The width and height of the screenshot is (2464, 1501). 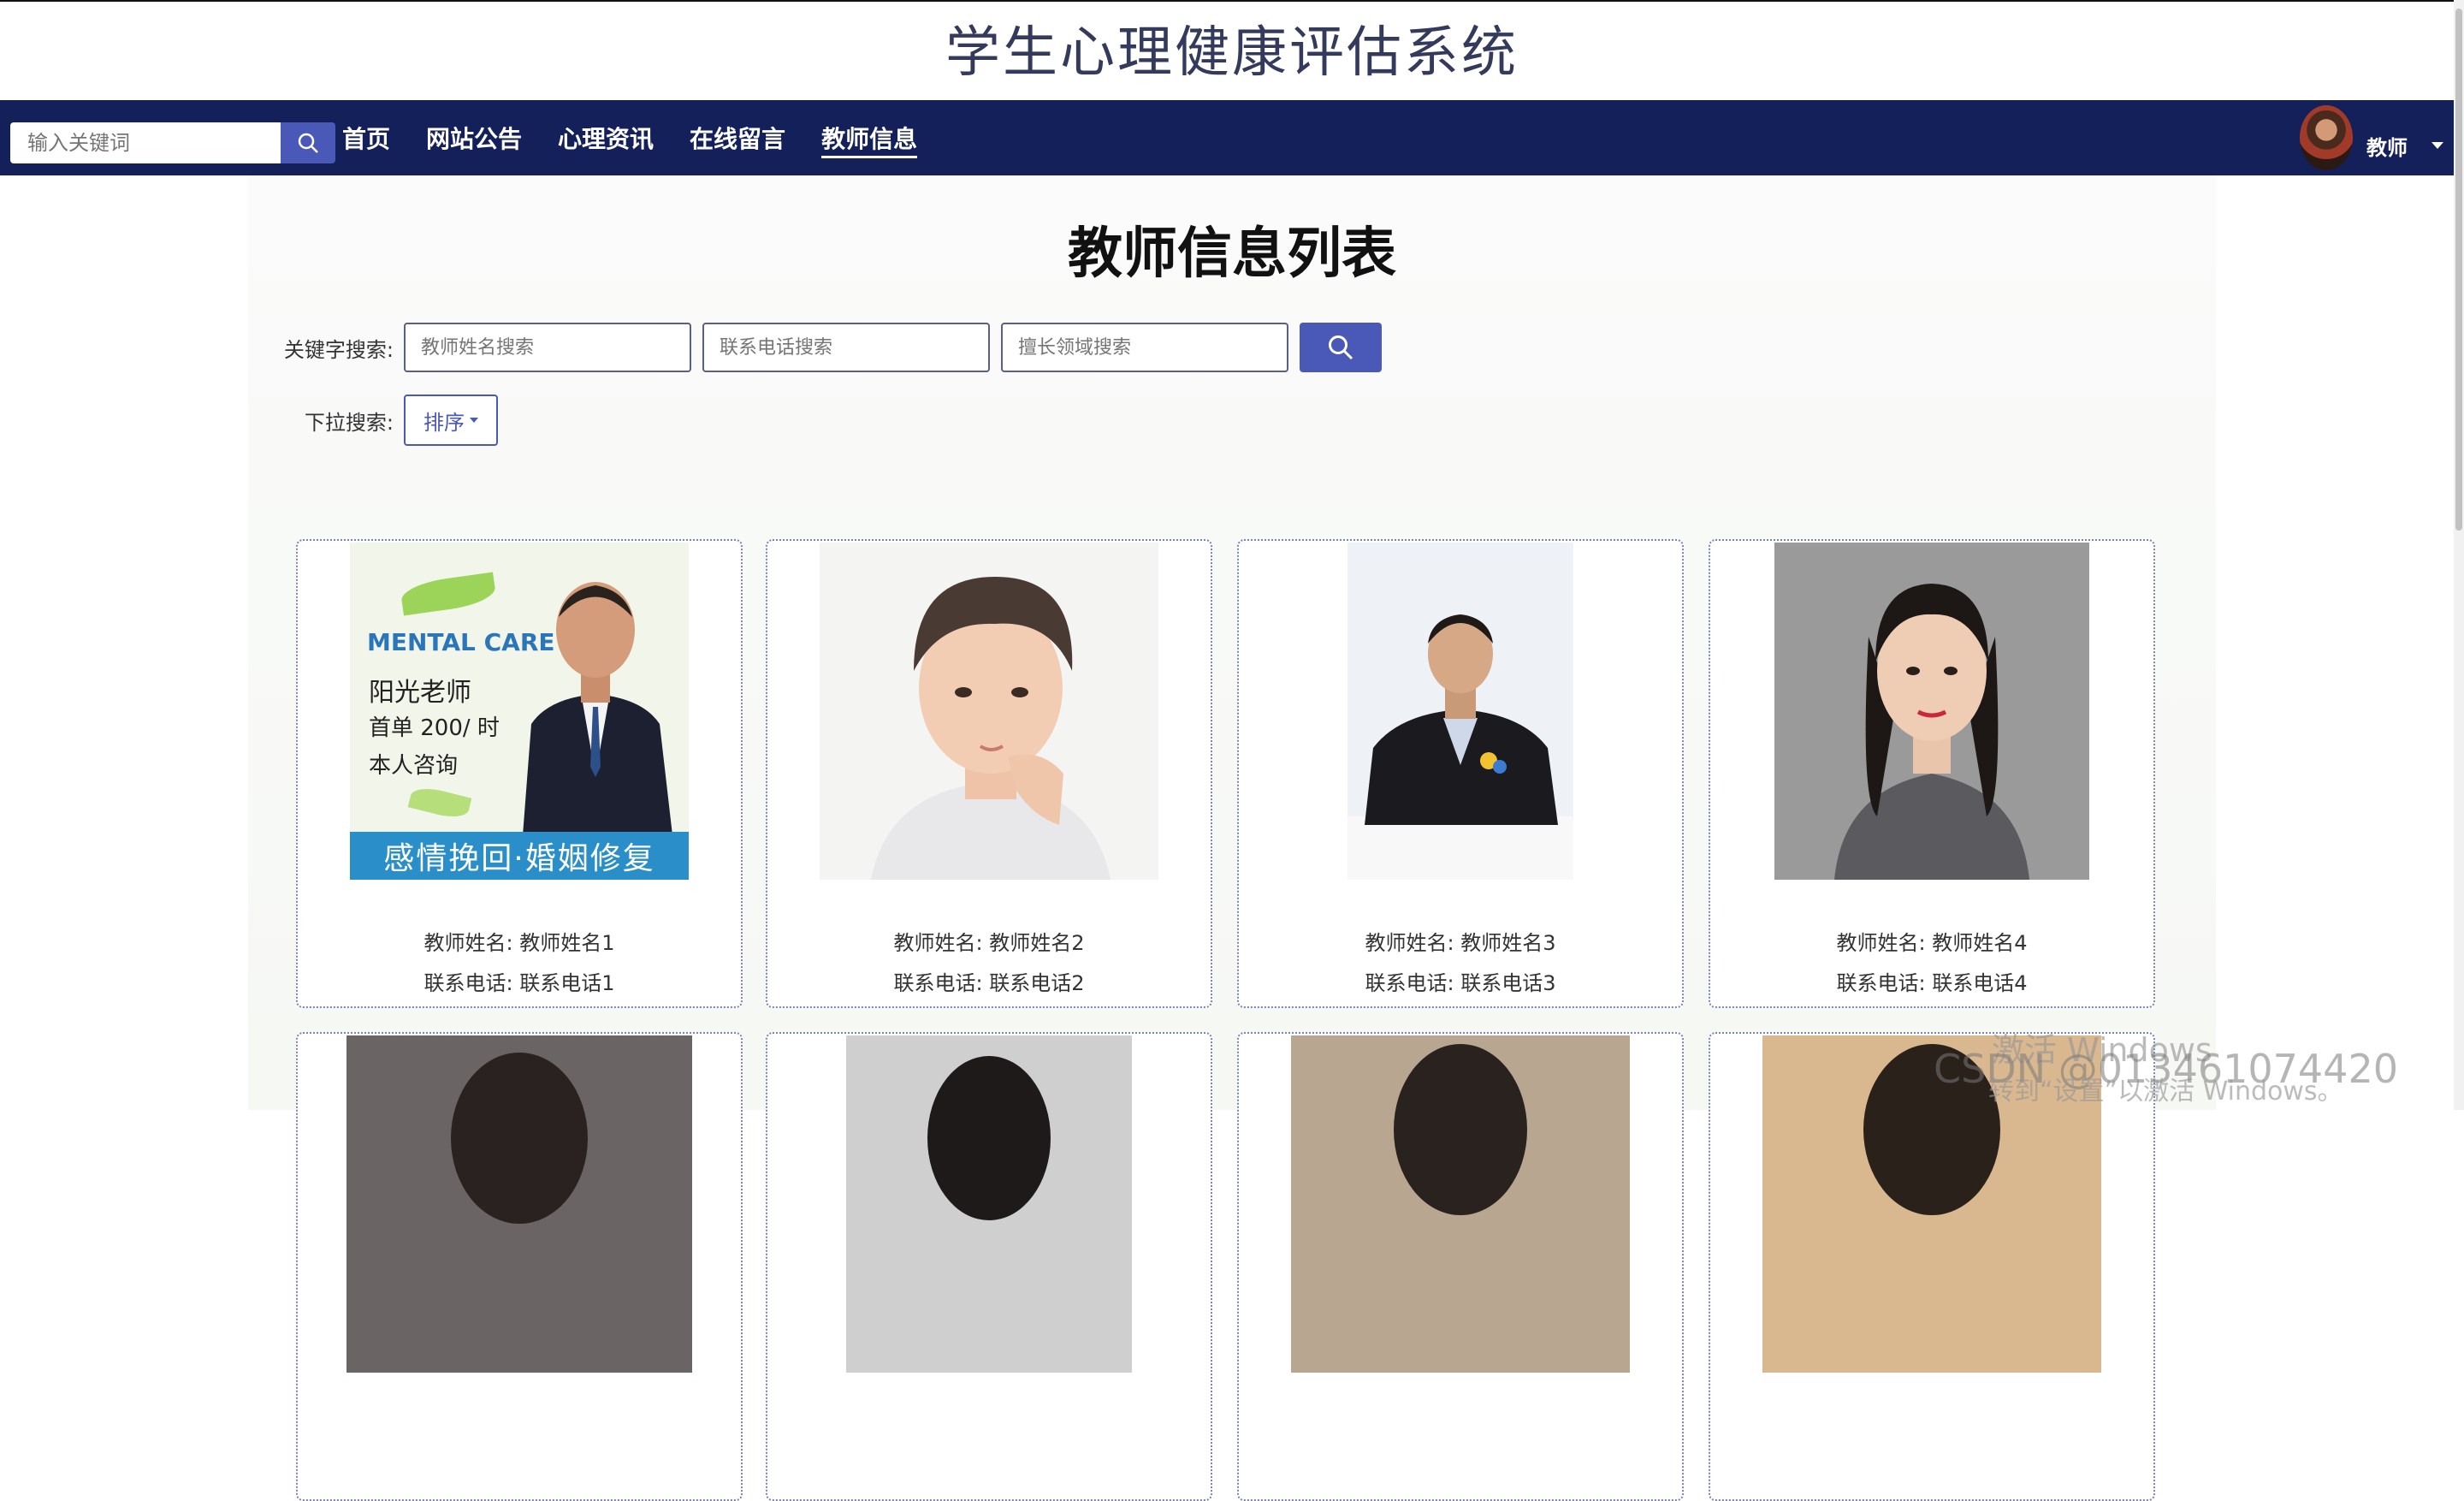 What do you see at coordinates (737, 137) in the screenshot?
I see `nav-link-messages: 在线留言` at bounding box center [737, 137].